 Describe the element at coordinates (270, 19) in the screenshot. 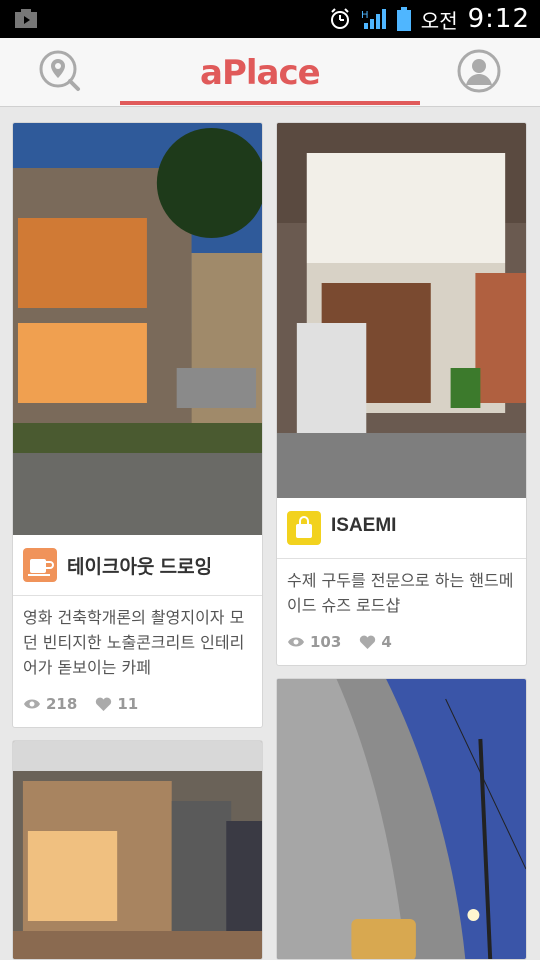

I see `status-bar: H 오전 9:12` at that location.